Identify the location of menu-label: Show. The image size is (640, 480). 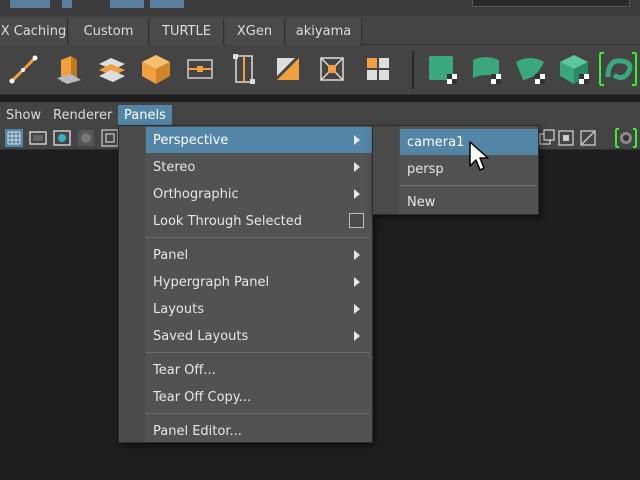
(24, 115).